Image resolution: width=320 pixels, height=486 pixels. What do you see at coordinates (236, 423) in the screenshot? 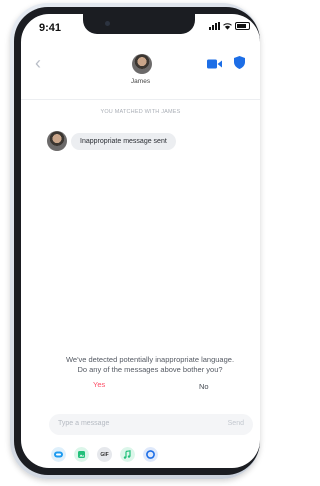
I see `send-button: Send` at bounding box center [236, 423].